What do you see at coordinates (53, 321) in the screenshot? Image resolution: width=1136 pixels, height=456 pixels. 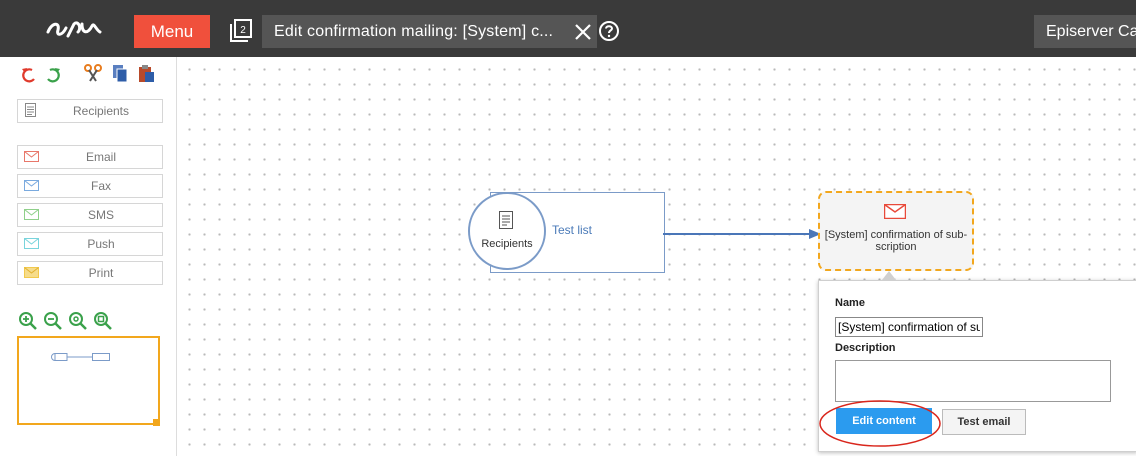 I see `zoom-out-icon` at bounding box center [53, 321].